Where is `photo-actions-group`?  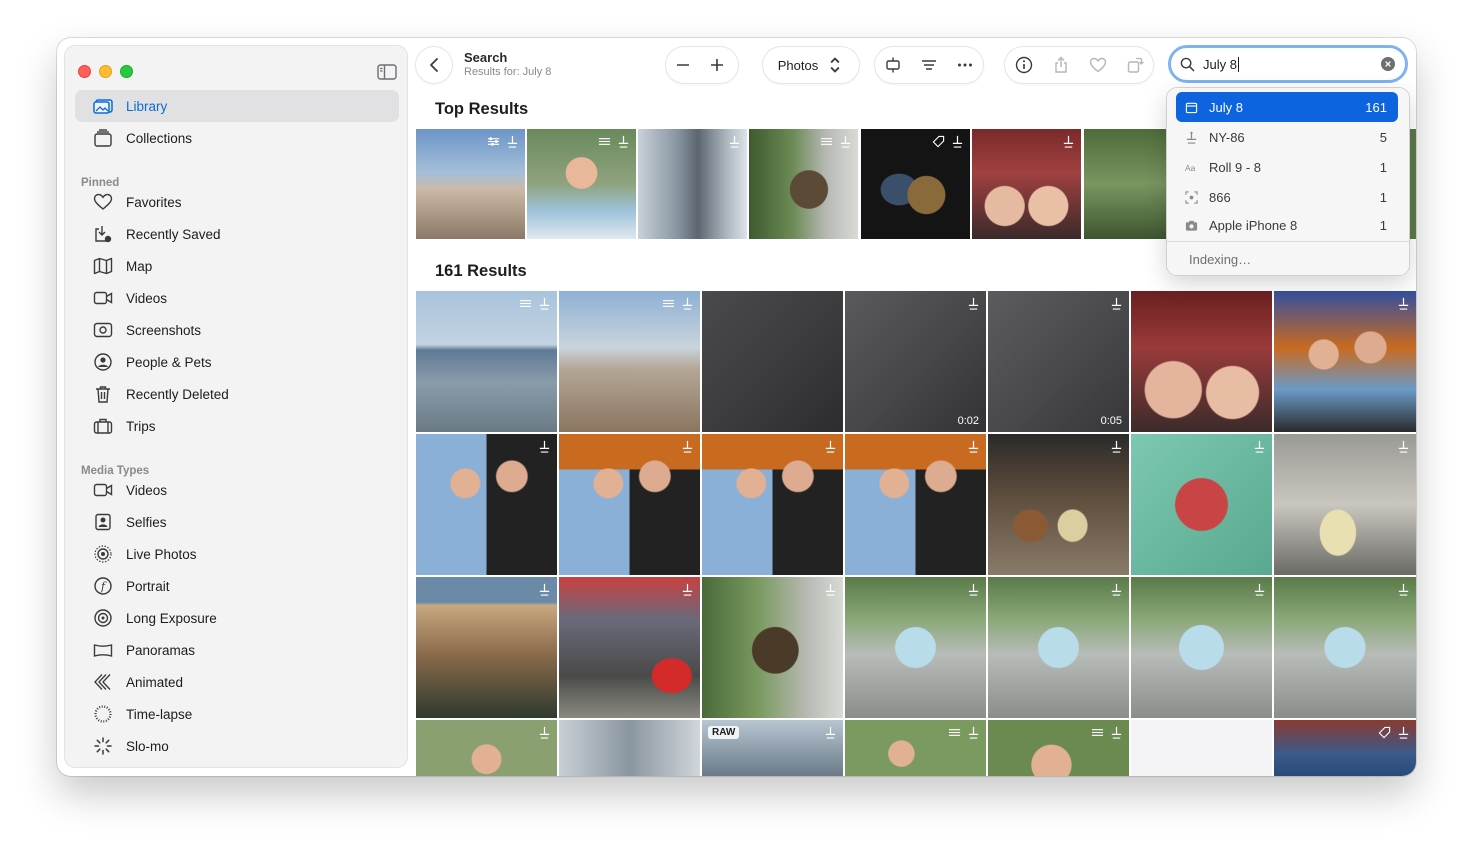
photo-actions-group is located at coordinates (1079, 65).